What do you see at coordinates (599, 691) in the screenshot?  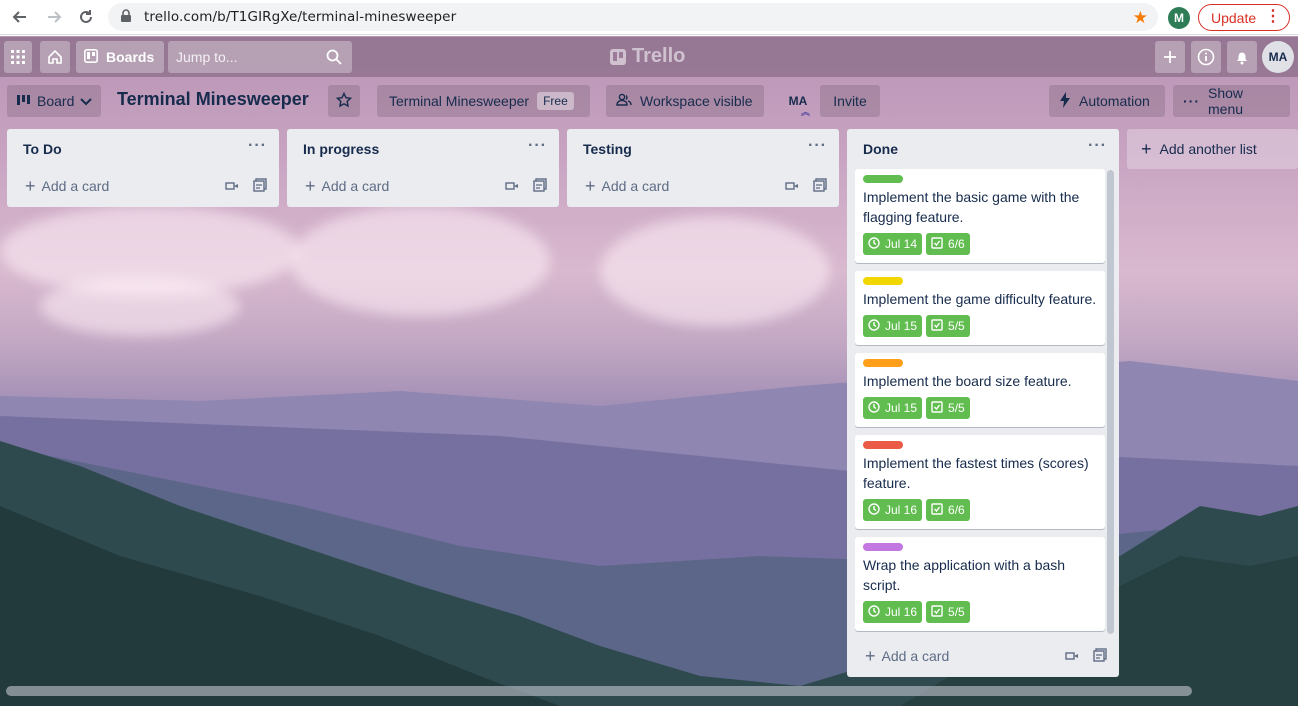 I see `board-horizontal-scrollbar` at bounding box center [599, 691].